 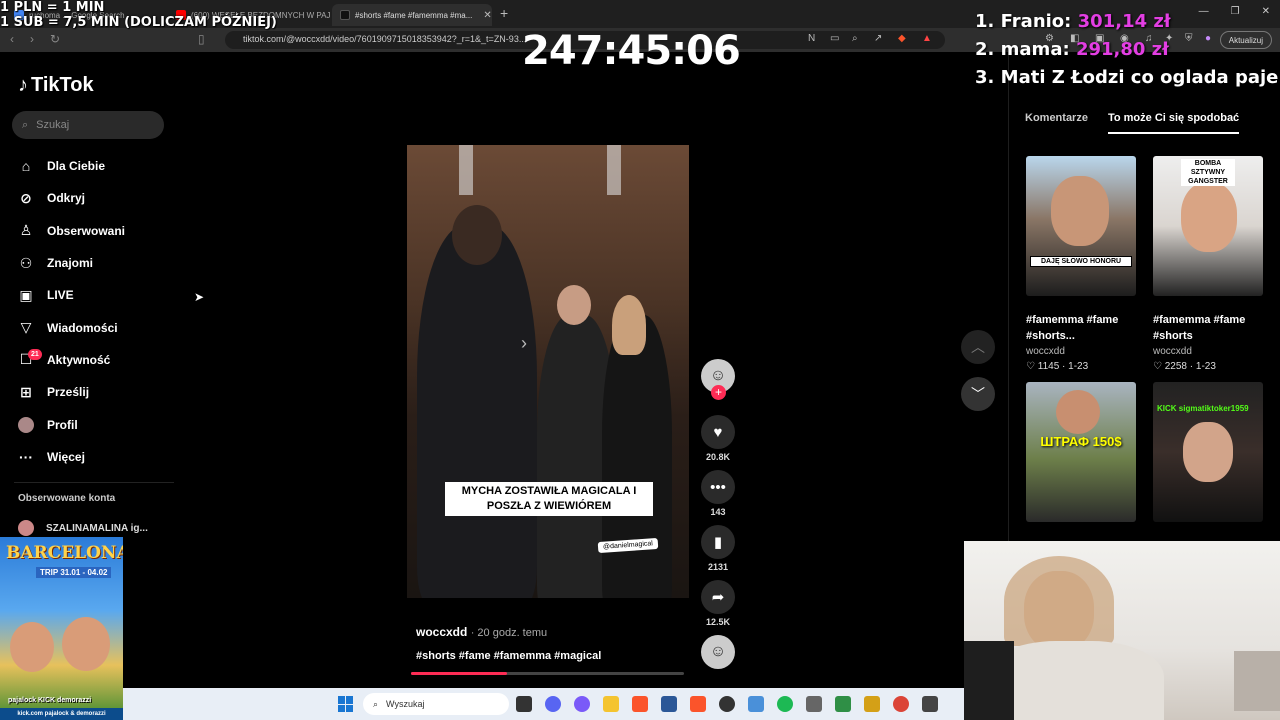 I want to click on bookmark-icon: ▮, so click(x=718, y=542).